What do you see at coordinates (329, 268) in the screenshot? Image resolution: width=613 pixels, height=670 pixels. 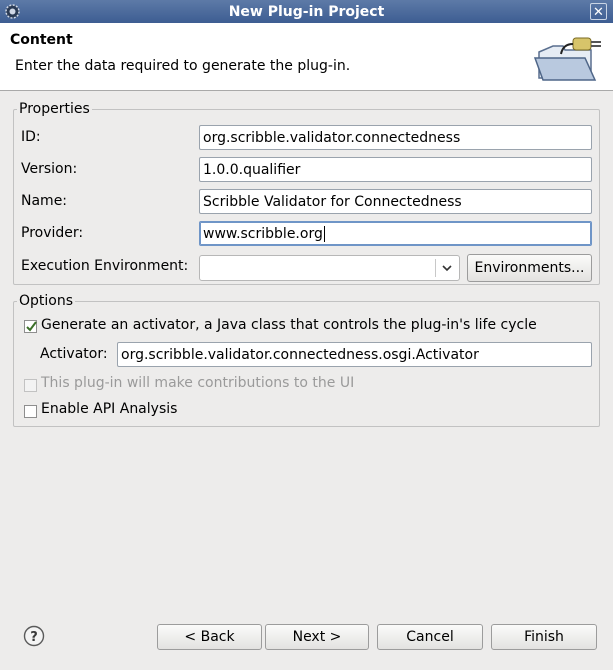 I see `exec-env-combo` at bounding box center [329, 268].